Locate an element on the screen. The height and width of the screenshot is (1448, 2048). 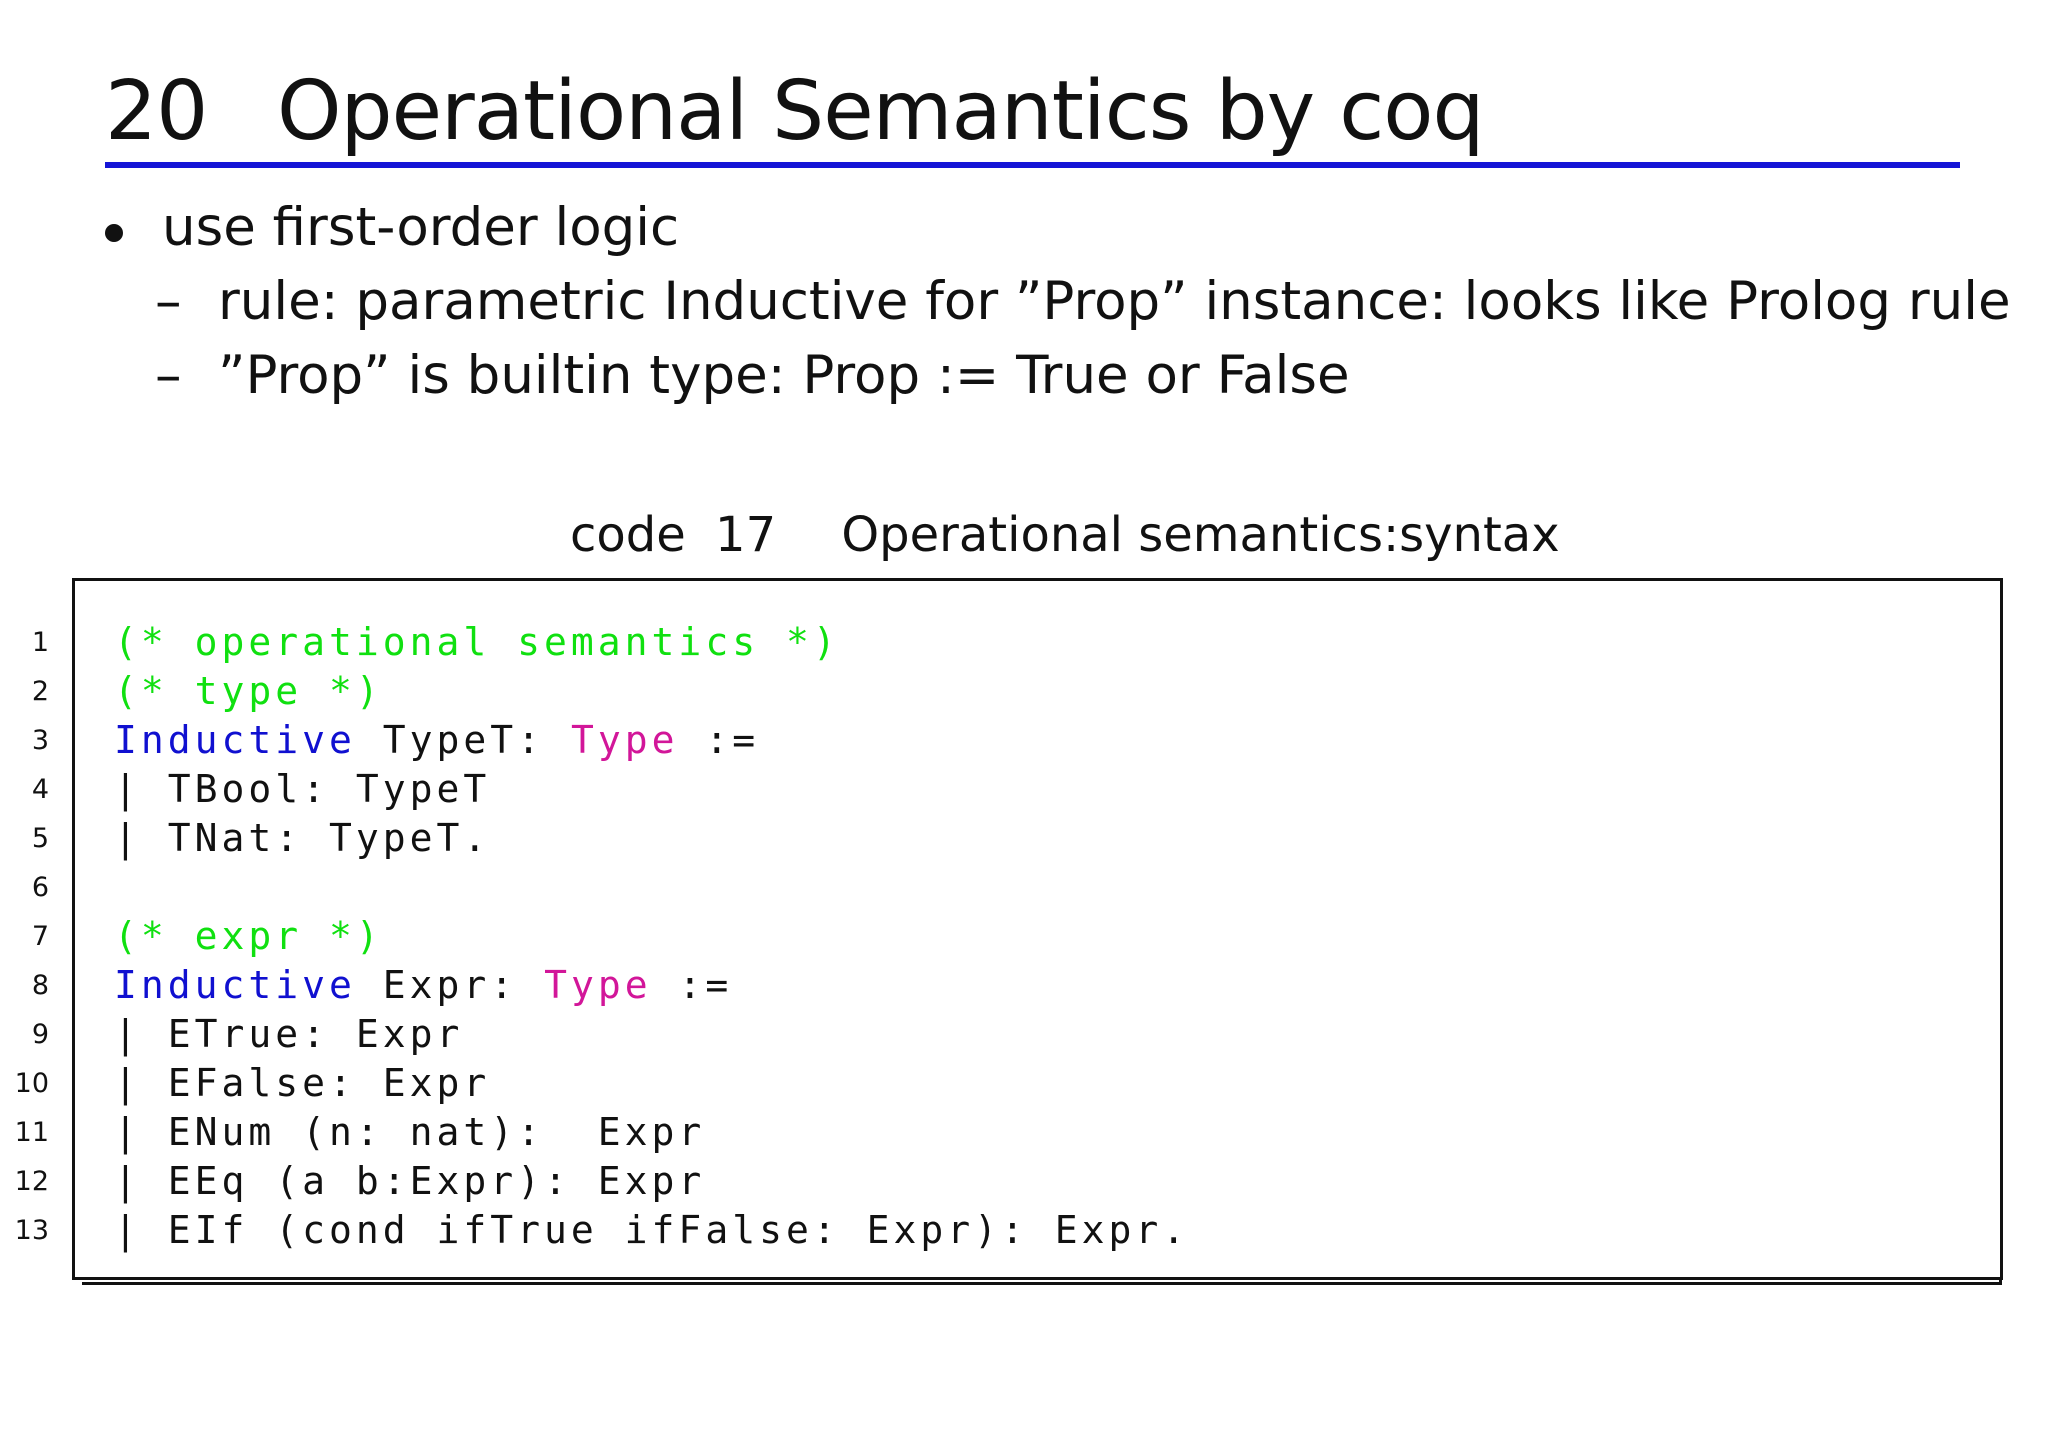
code-text: | TBool: TypeT is located at coordinates (302, 789).